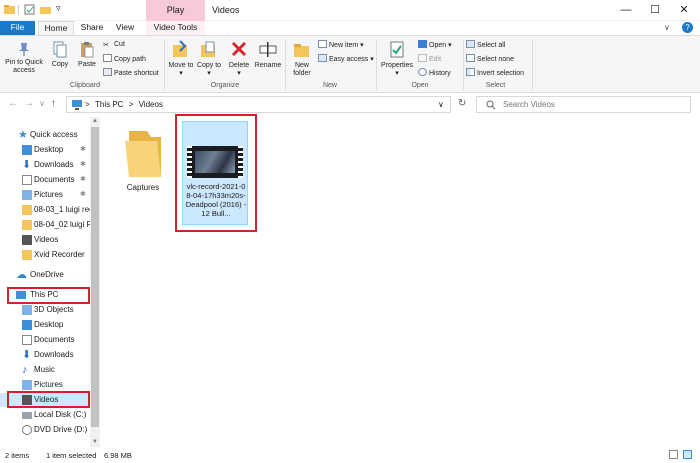 The height and width of the screenshot is (463, 700). I want to click on breadcrumb-this-pc: This PC, so click(109, 104).